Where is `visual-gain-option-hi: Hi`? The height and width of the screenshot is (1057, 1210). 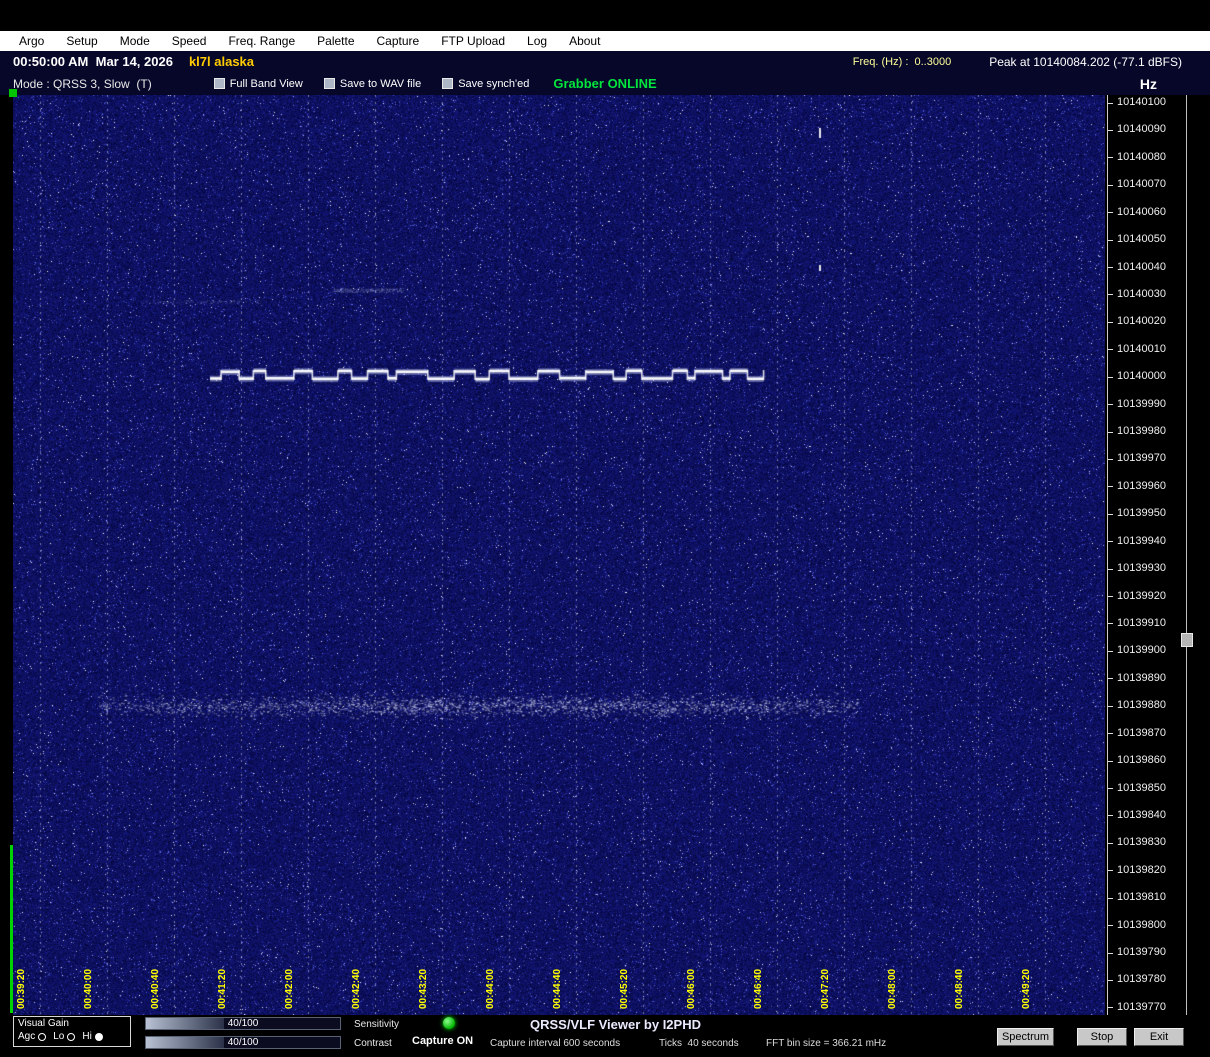
visual-gain-option-hi: Hi is located at coordinates (92, 1036).